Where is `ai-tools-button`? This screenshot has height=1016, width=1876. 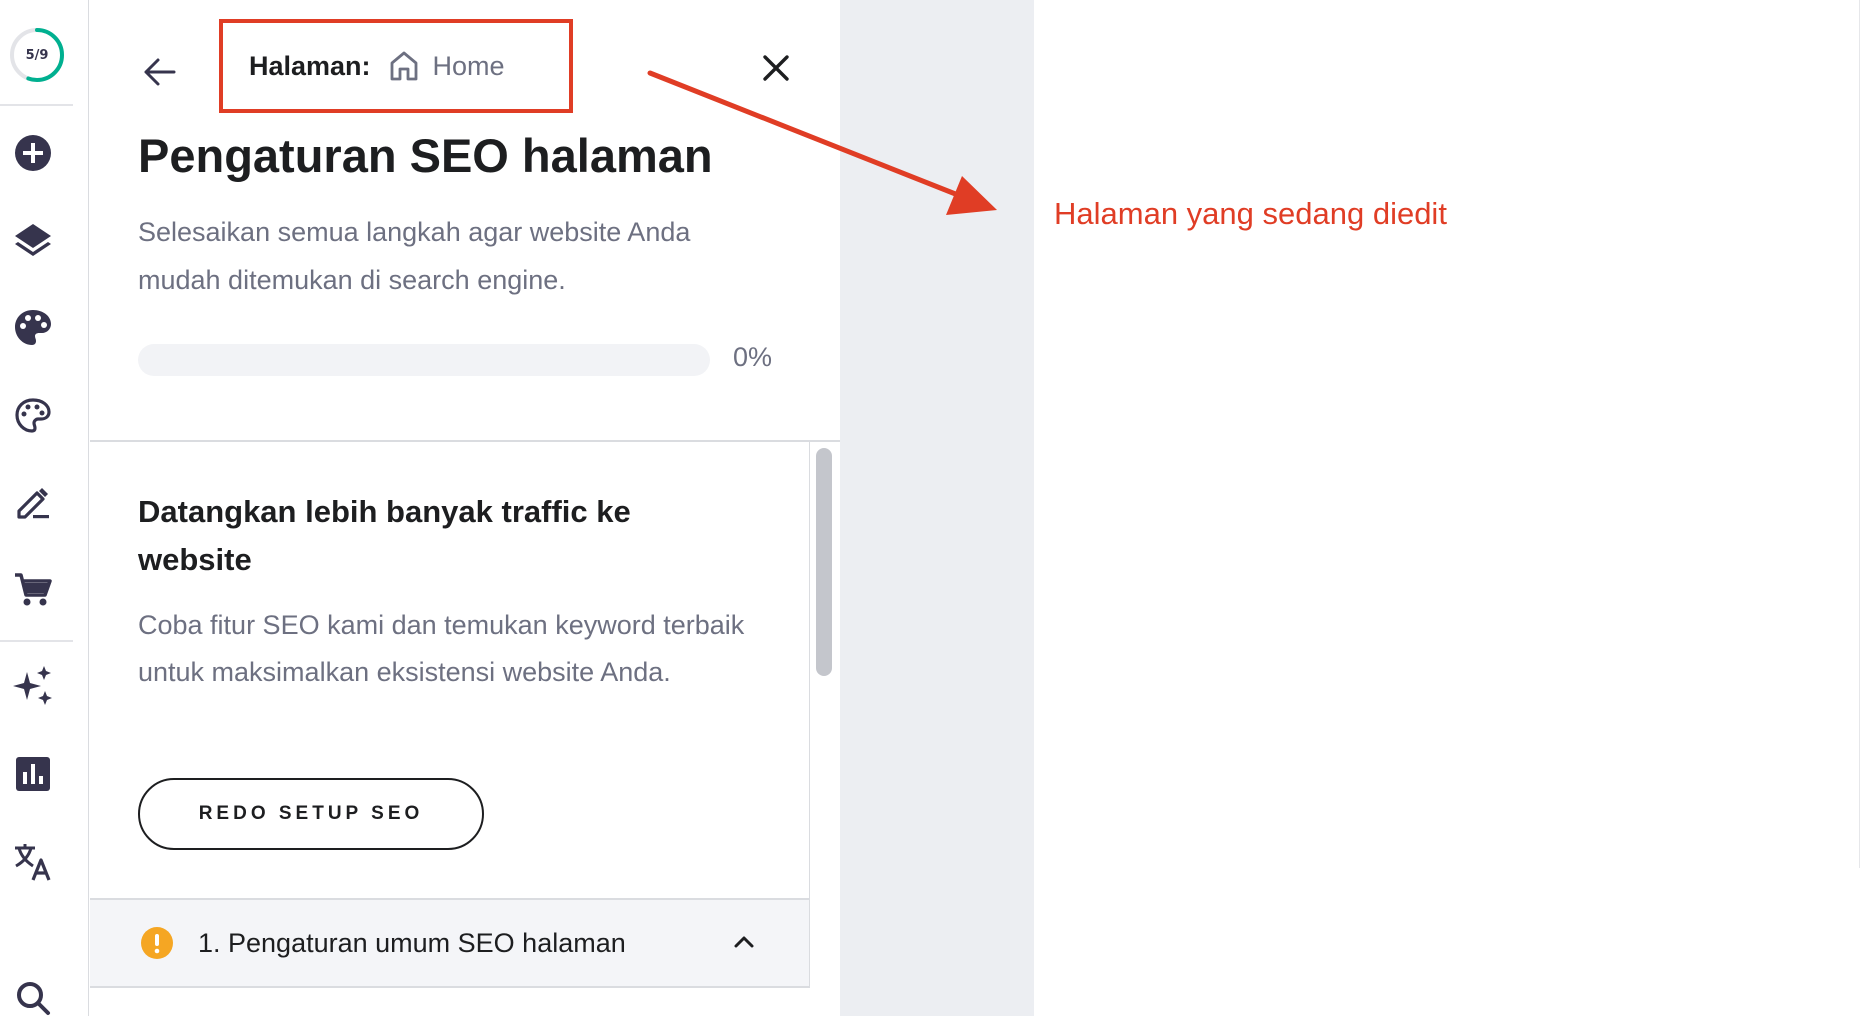
ai-tools-button is located at coordinates (33, 686).